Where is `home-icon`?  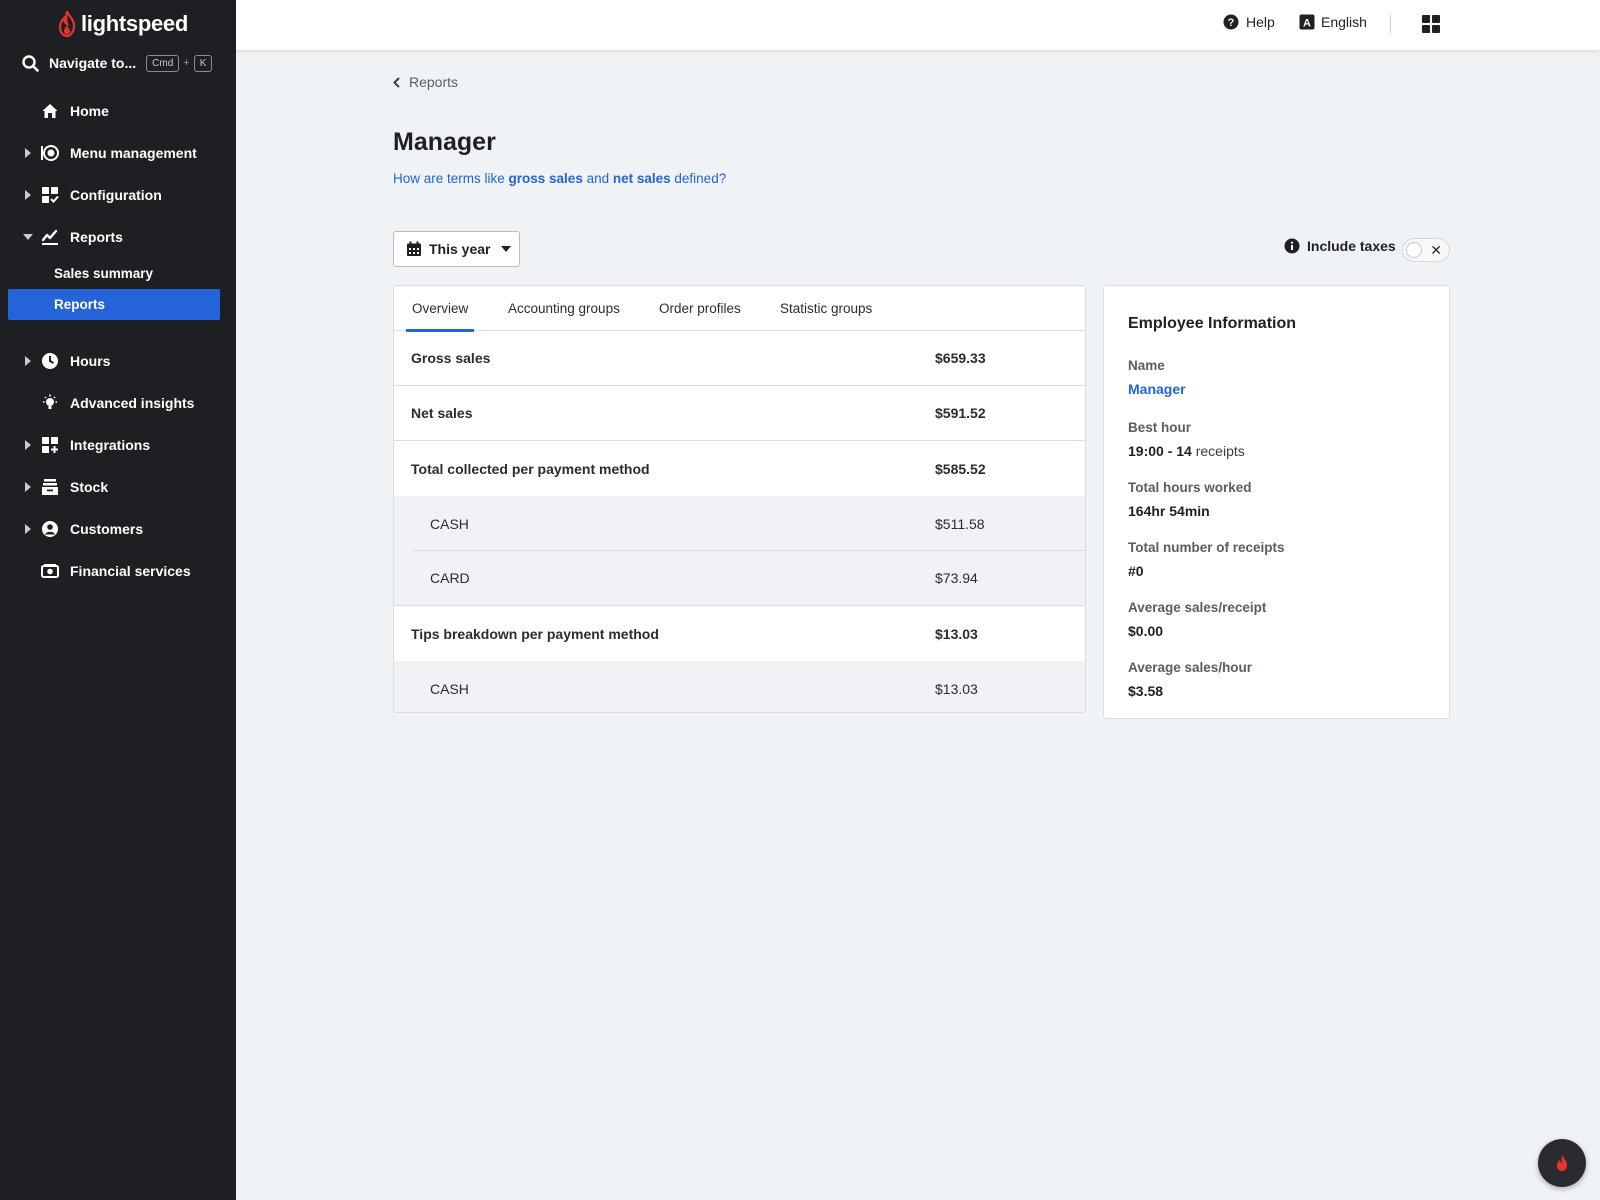
home-icon is located at coordinates (50, 111).